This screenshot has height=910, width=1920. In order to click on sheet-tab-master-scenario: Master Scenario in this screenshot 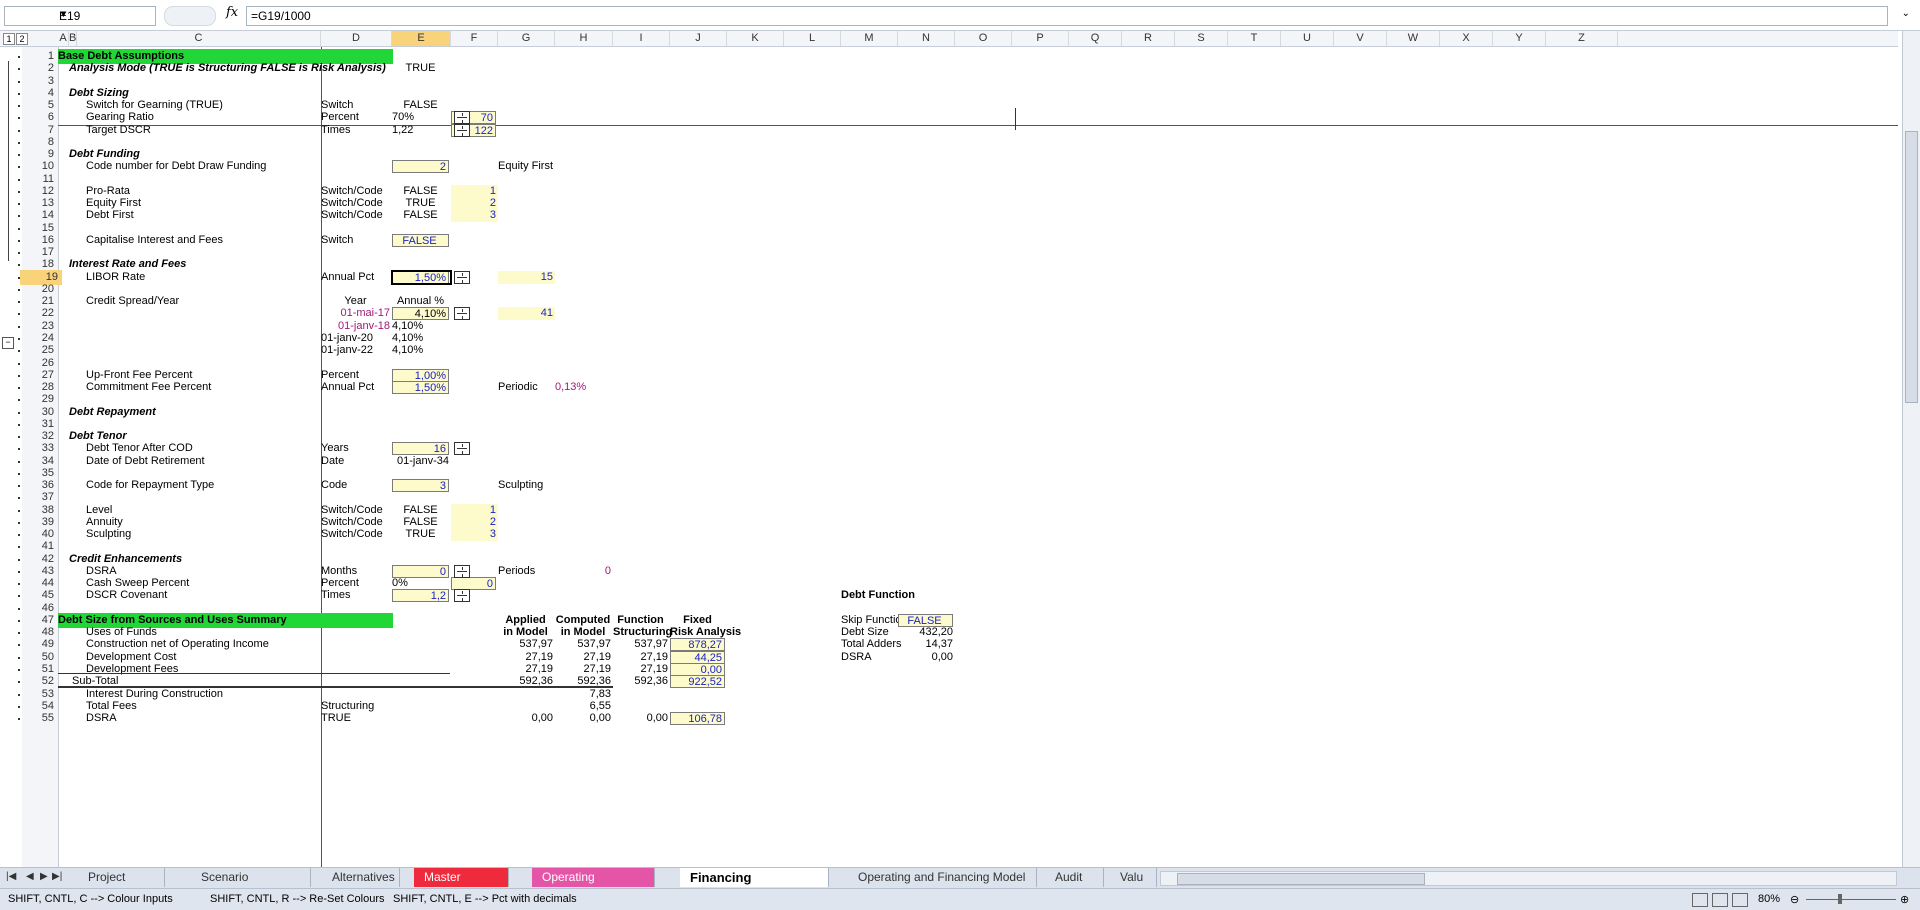, I will do `click(461, 885)`.